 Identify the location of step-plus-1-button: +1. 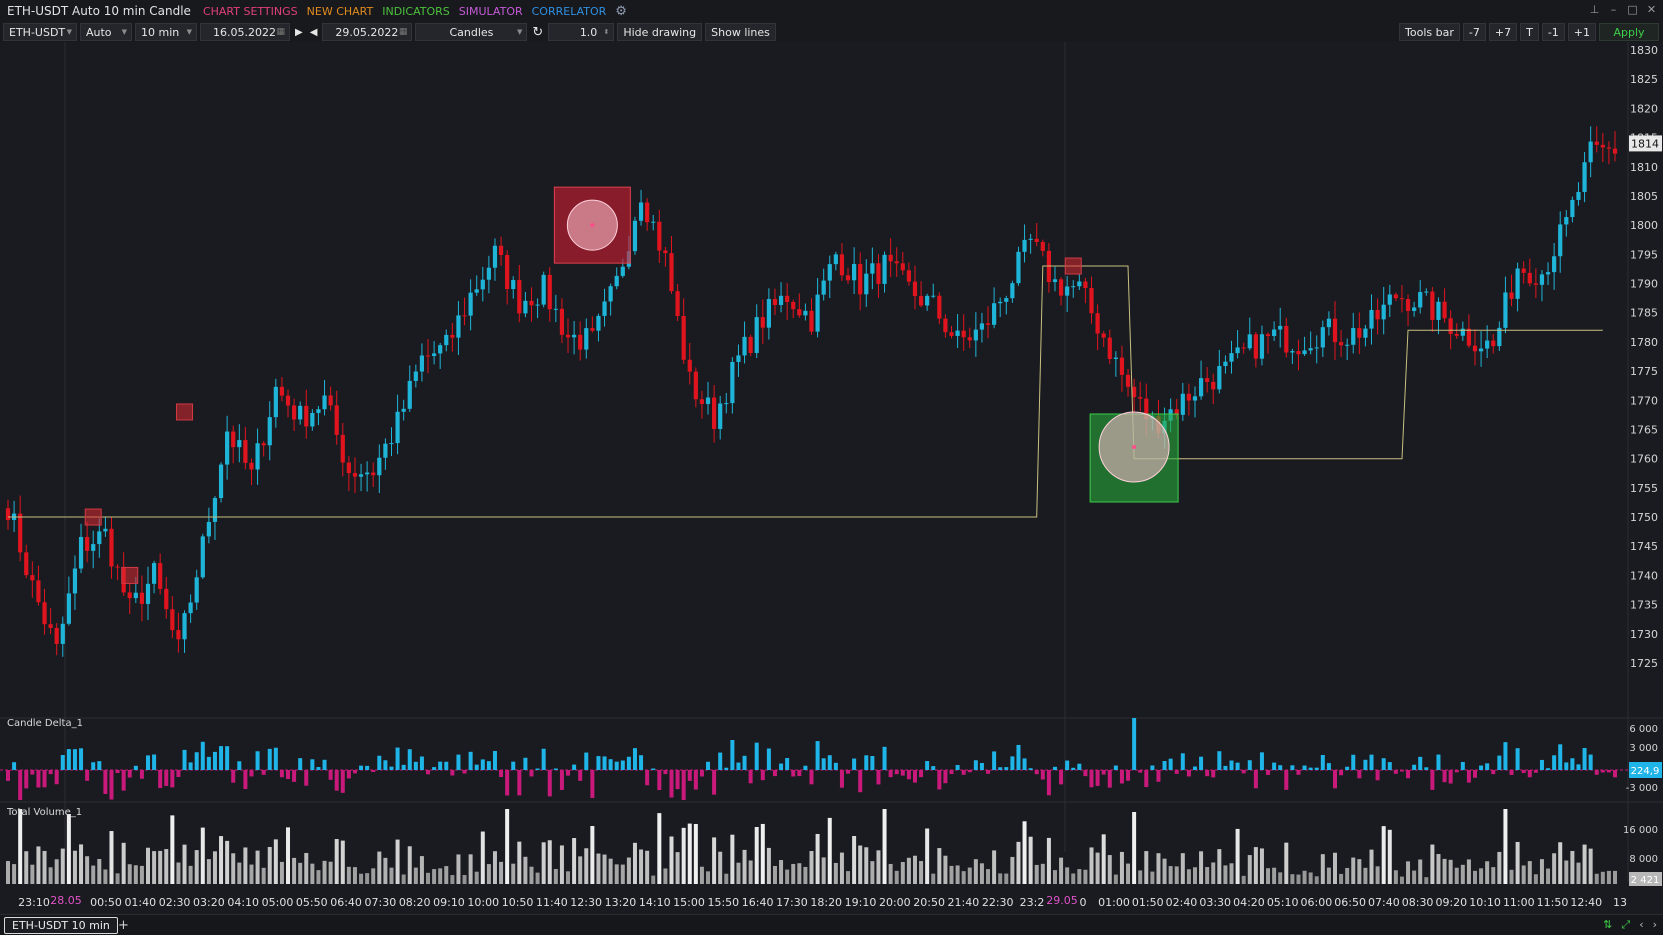
(1581, 32).